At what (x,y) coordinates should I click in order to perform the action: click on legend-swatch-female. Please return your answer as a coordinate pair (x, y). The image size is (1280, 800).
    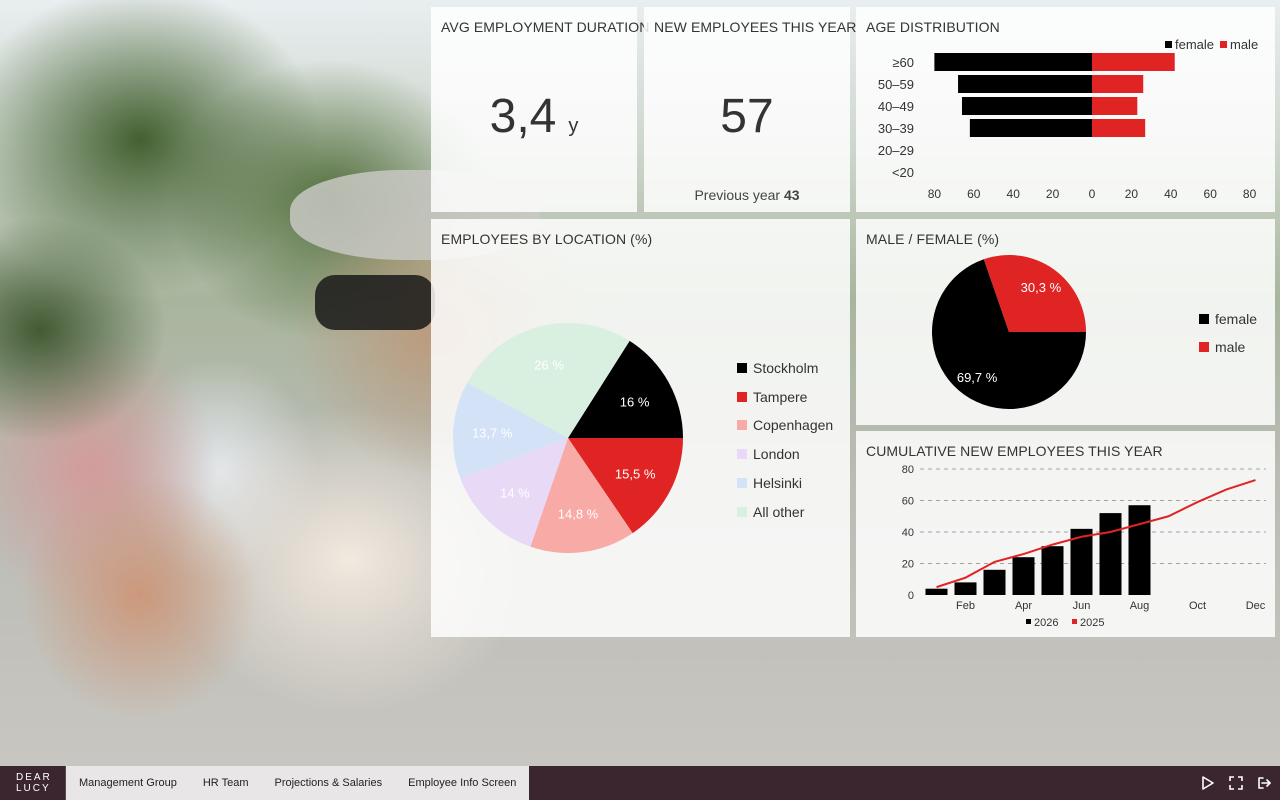
    Looking at the image, I should click on (1168, 44).